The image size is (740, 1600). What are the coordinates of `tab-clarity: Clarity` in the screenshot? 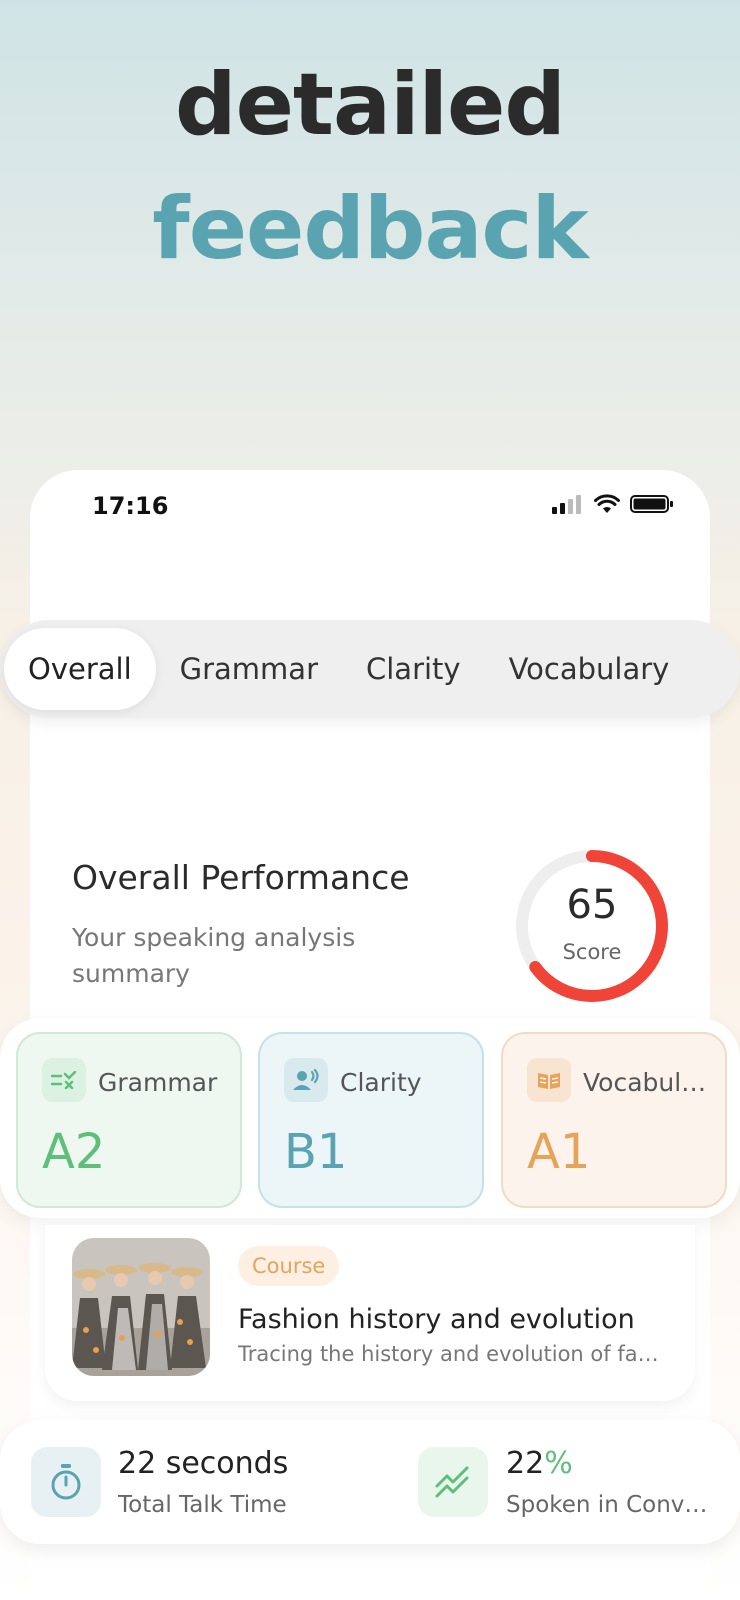 It's located at (413, 669).